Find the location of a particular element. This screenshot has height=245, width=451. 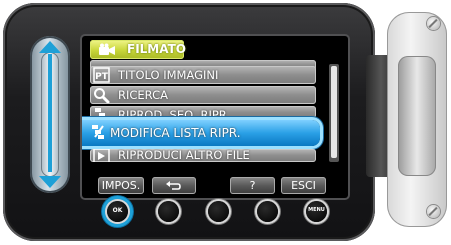

help-button: ? is located at coordinates (252, 185).